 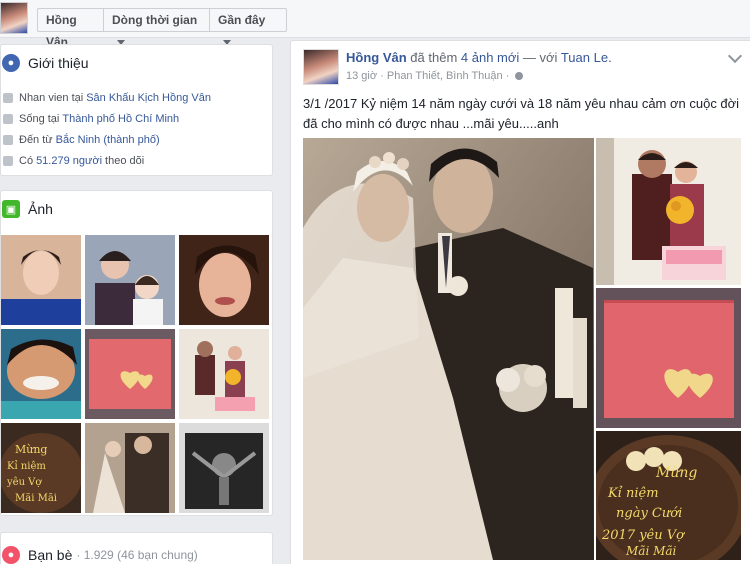 I want to click on cake-text: 2017 yêu Vợ, so click(x=643, y=535).